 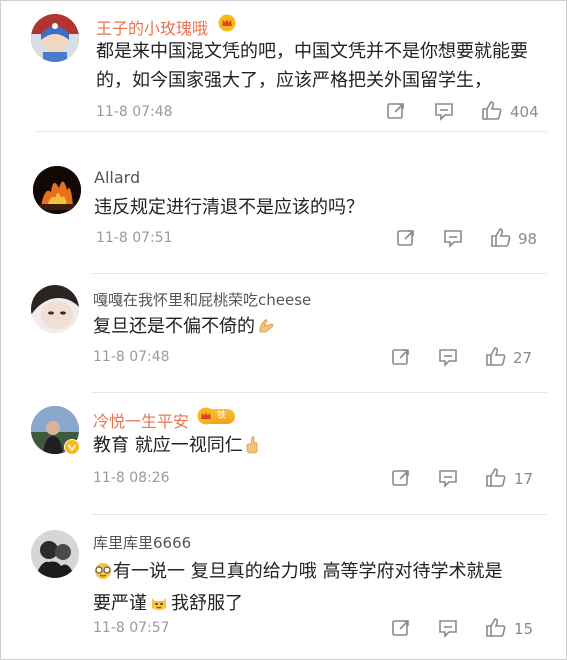 What do you see at coordinates (266, 328) in the screenshot?
I see `praying-hands-emoji-icon` at bounding box center [266, 328].